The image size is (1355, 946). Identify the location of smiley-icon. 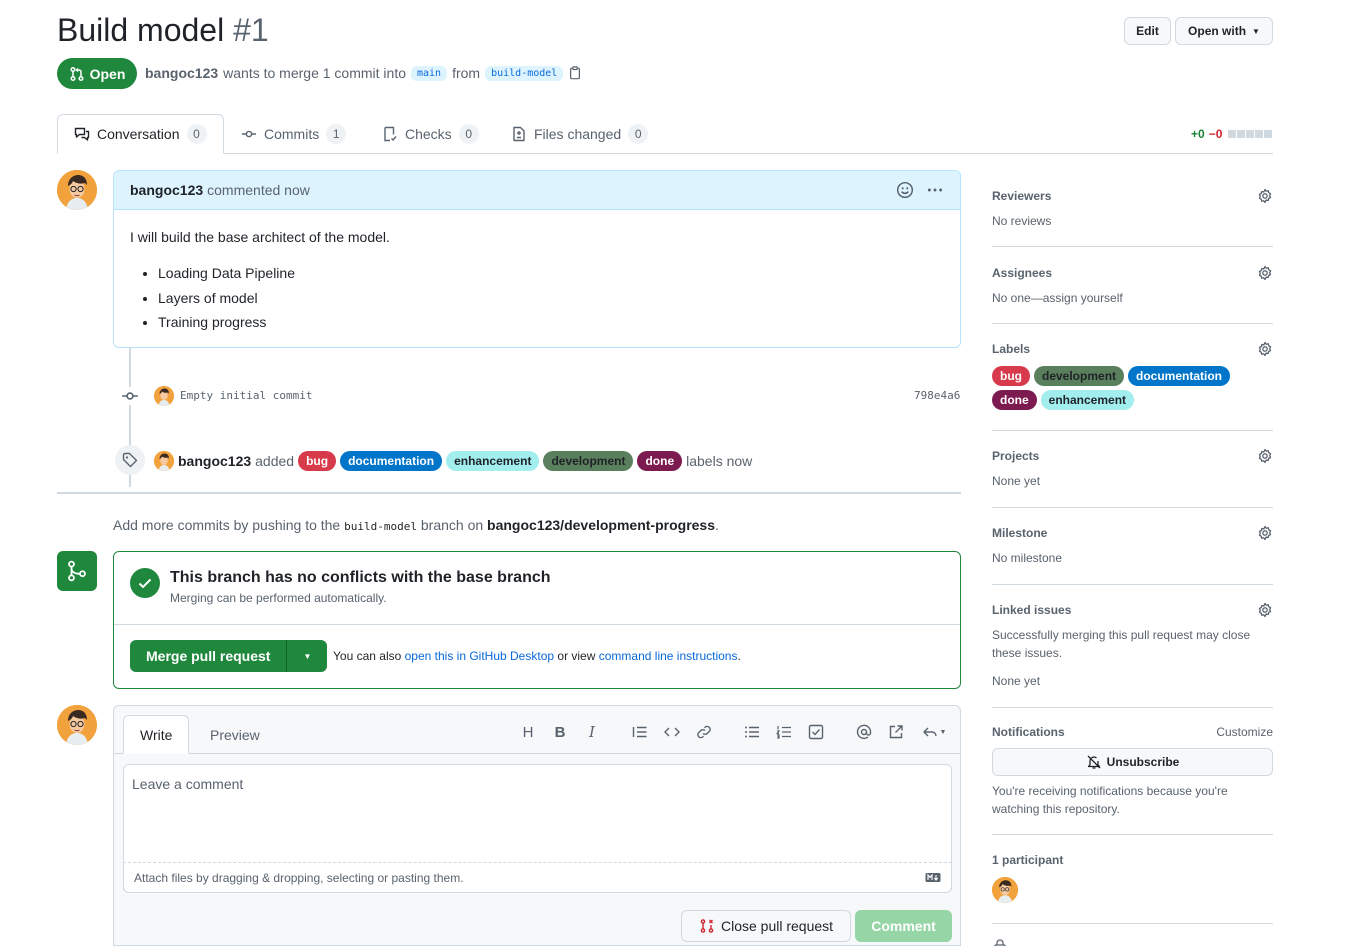
(905, 190).